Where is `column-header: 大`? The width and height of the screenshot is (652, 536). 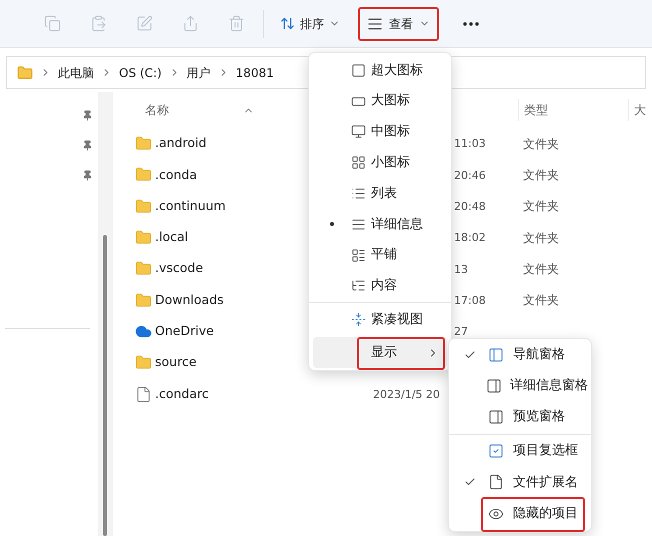 column-header: 大 is located at coordinates (640, 110).